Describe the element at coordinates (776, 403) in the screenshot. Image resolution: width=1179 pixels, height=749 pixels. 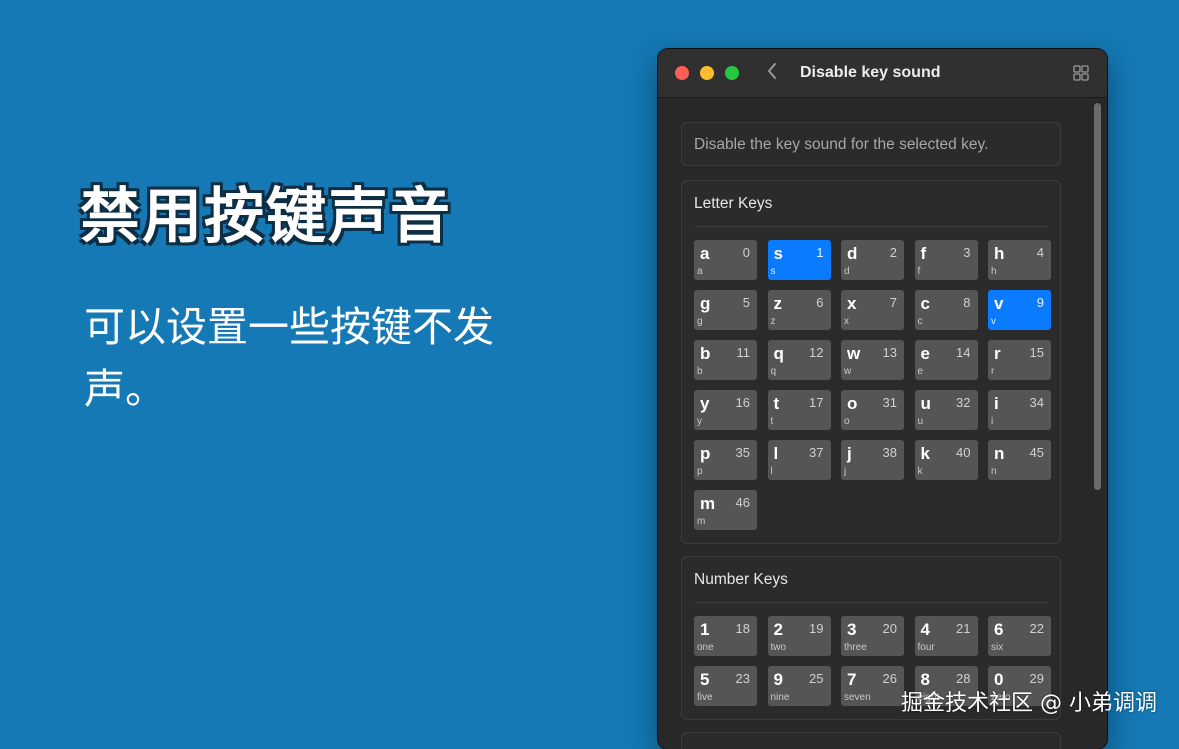
I see `key-label: t` at that location.